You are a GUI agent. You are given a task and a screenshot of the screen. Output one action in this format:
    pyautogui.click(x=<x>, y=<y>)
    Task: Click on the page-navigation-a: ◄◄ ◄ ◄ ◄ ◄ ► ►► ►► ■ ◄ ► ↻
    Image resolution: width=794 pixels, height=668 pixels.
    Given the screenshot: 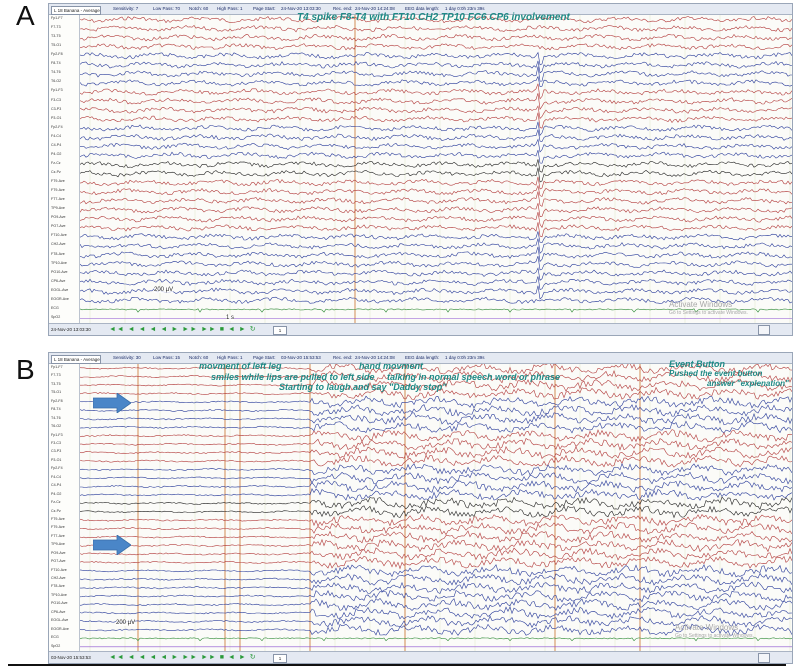 What is the action you would take?
    pyautogui.click(x=183, y=329)
    